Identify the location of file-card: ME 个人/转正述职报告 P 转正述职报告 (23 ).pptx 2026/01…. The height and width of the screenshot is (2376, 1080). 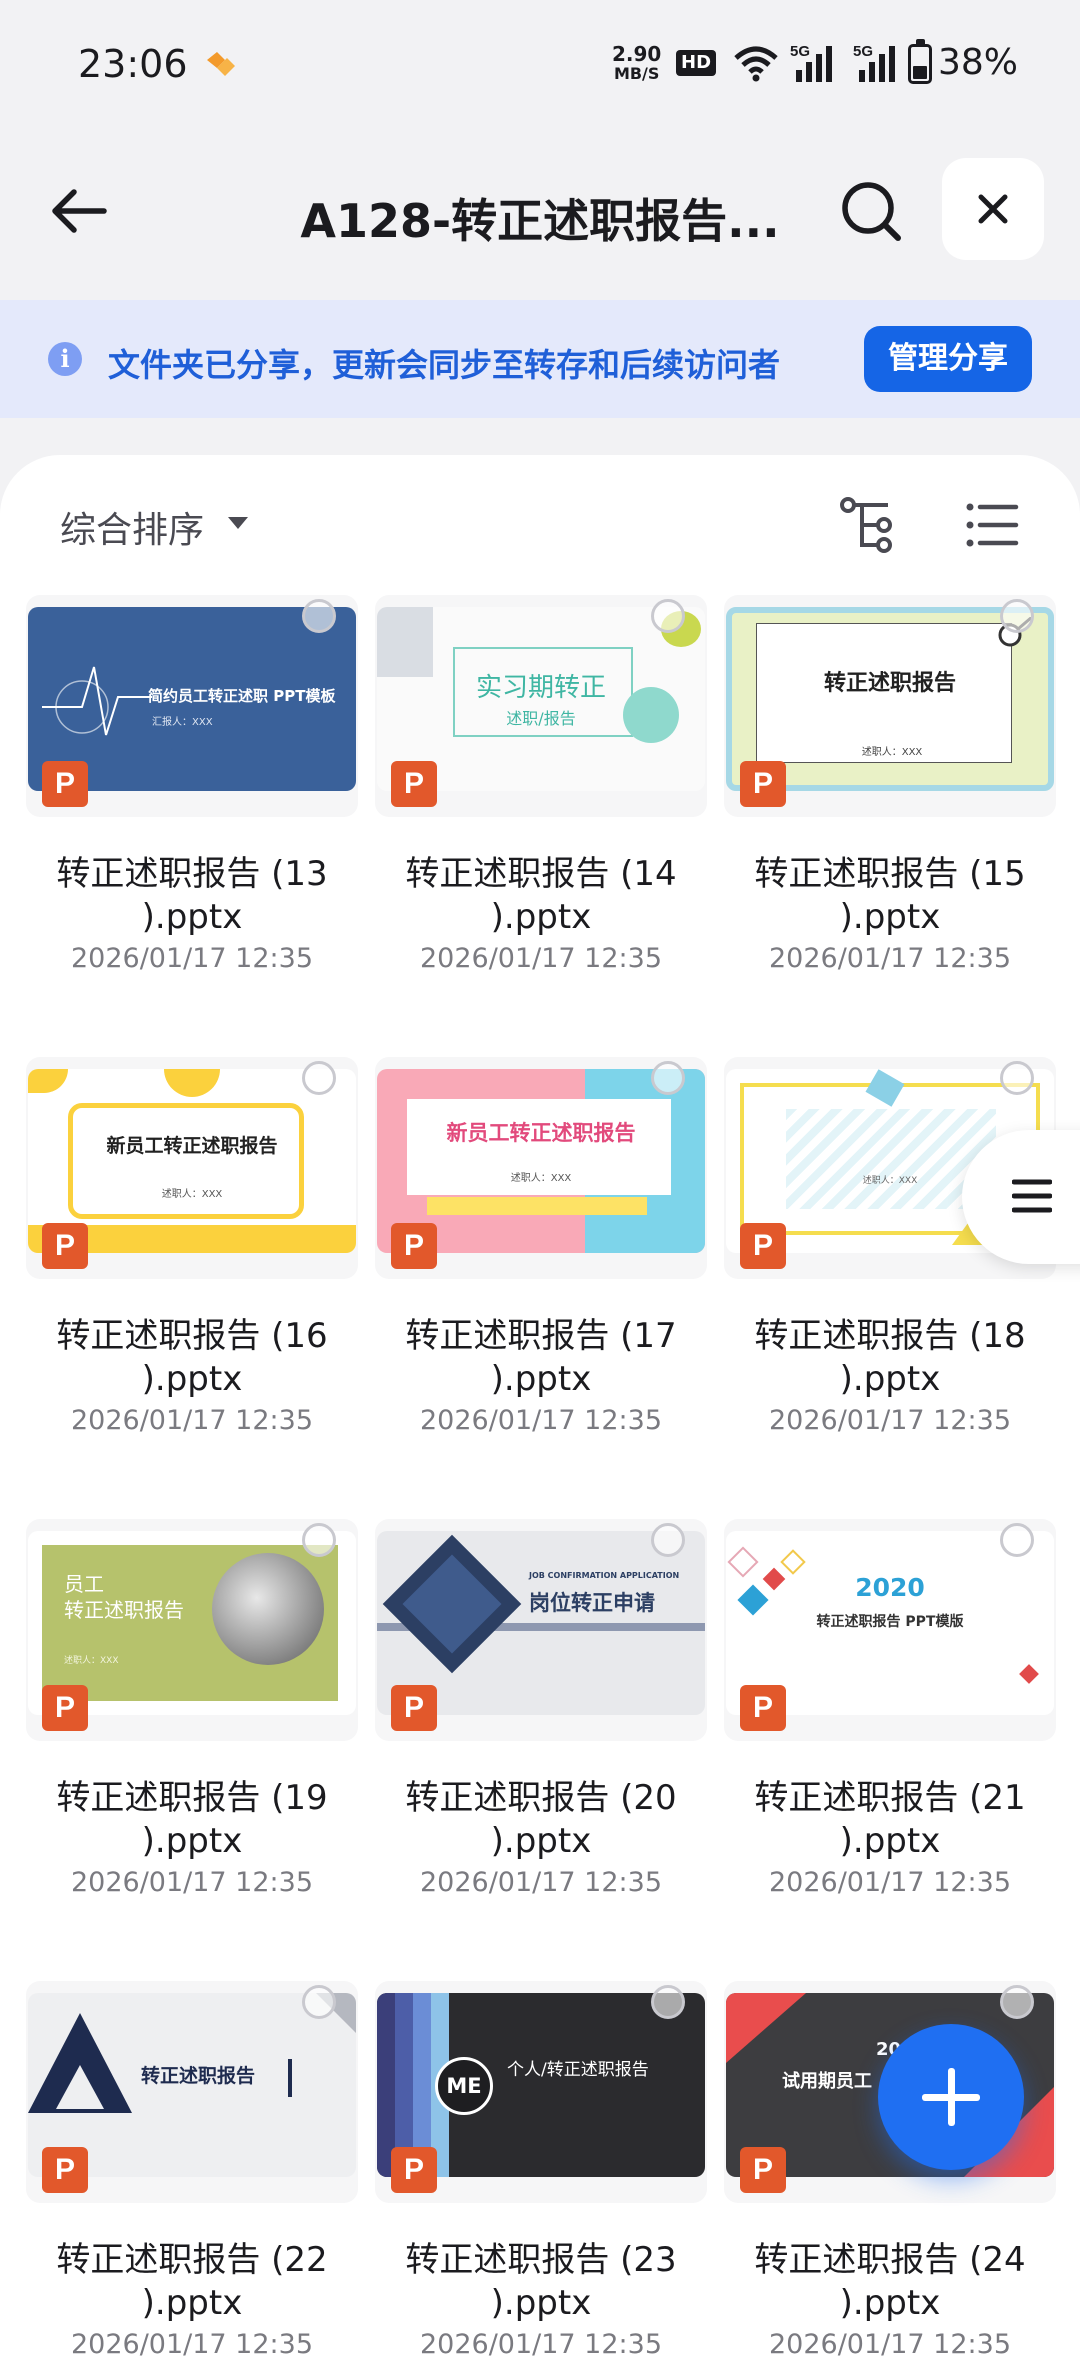
(541, 2178).